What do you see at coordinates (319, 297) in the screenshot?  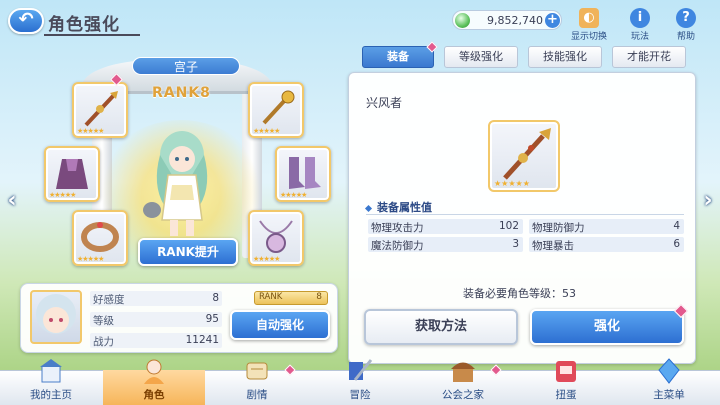 I see `rank-badge-value: 8` at bounding box center [319, 297].